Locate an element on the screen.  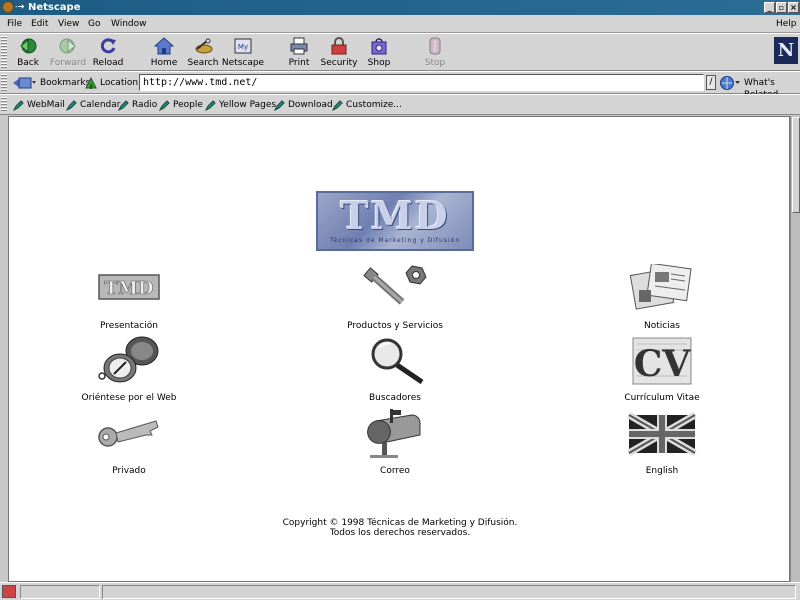
security-status-icon is located at coordinates (9, 591).